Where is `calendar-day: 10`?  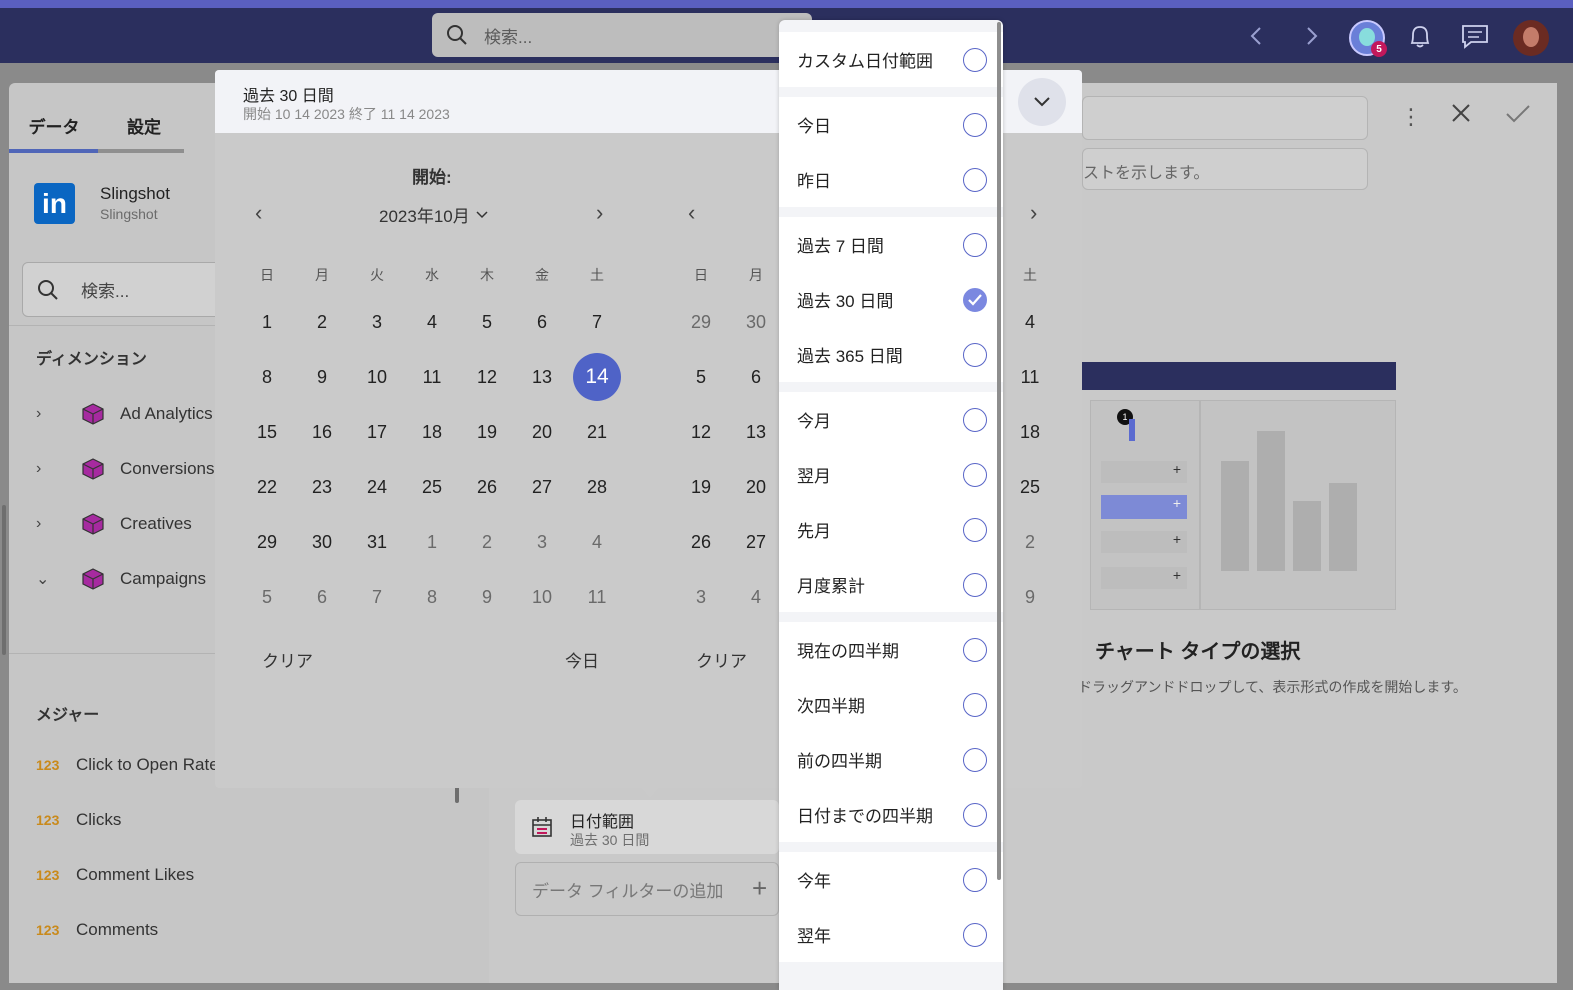
calendar-day: 10 is located at coordinates (377, 377).